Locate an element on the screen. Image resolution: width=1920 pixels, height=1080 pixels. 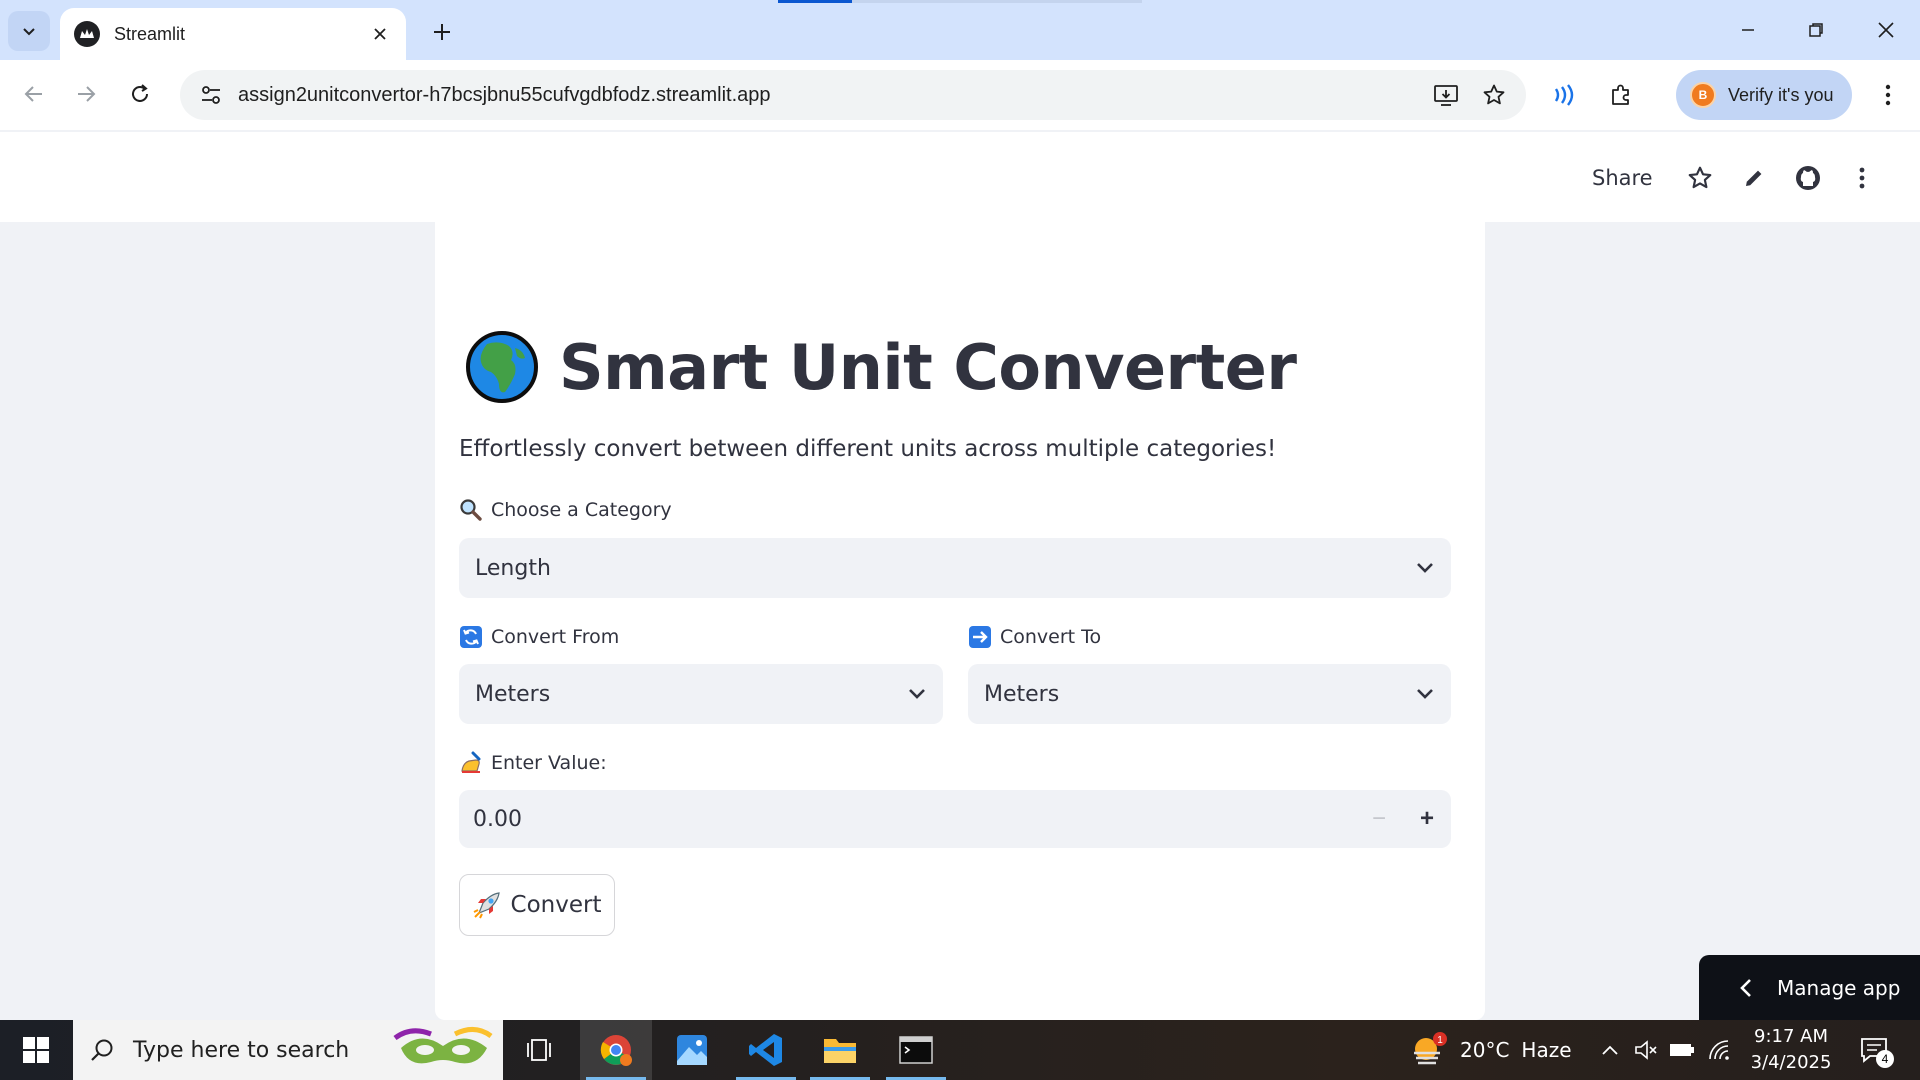
convert-from-label: Convert From is located at coordinates (539, 637).